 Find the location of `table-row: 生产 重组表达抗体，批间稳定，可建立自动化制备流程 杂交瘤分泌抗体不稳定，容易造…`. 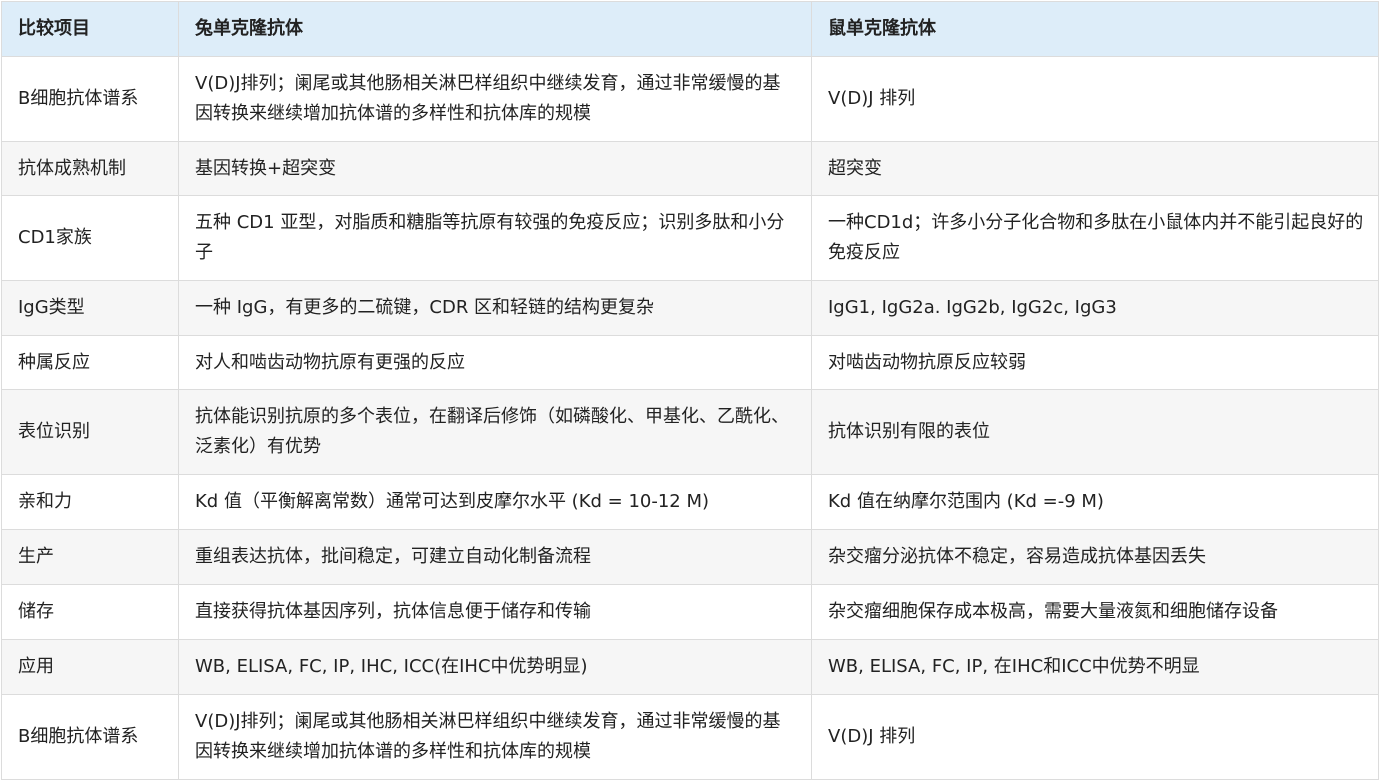

table-row: 生产 重组表达抗体，批间稳定，可建立自动化制备流程 杂交瘤分泌抗体不稳定，容易造… is located at coordinates (690, 557).